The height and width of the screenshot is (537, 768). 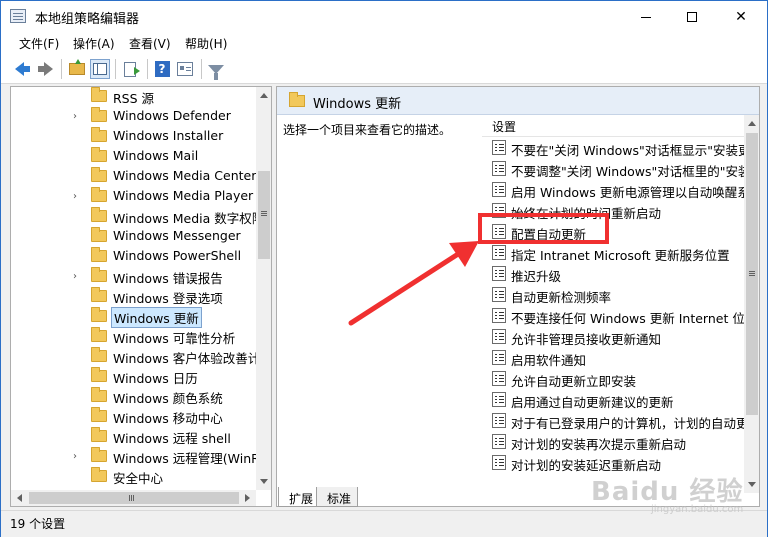 I want to click on setting-row: 允许自动更新立即安装, so click(x=613, y=378).